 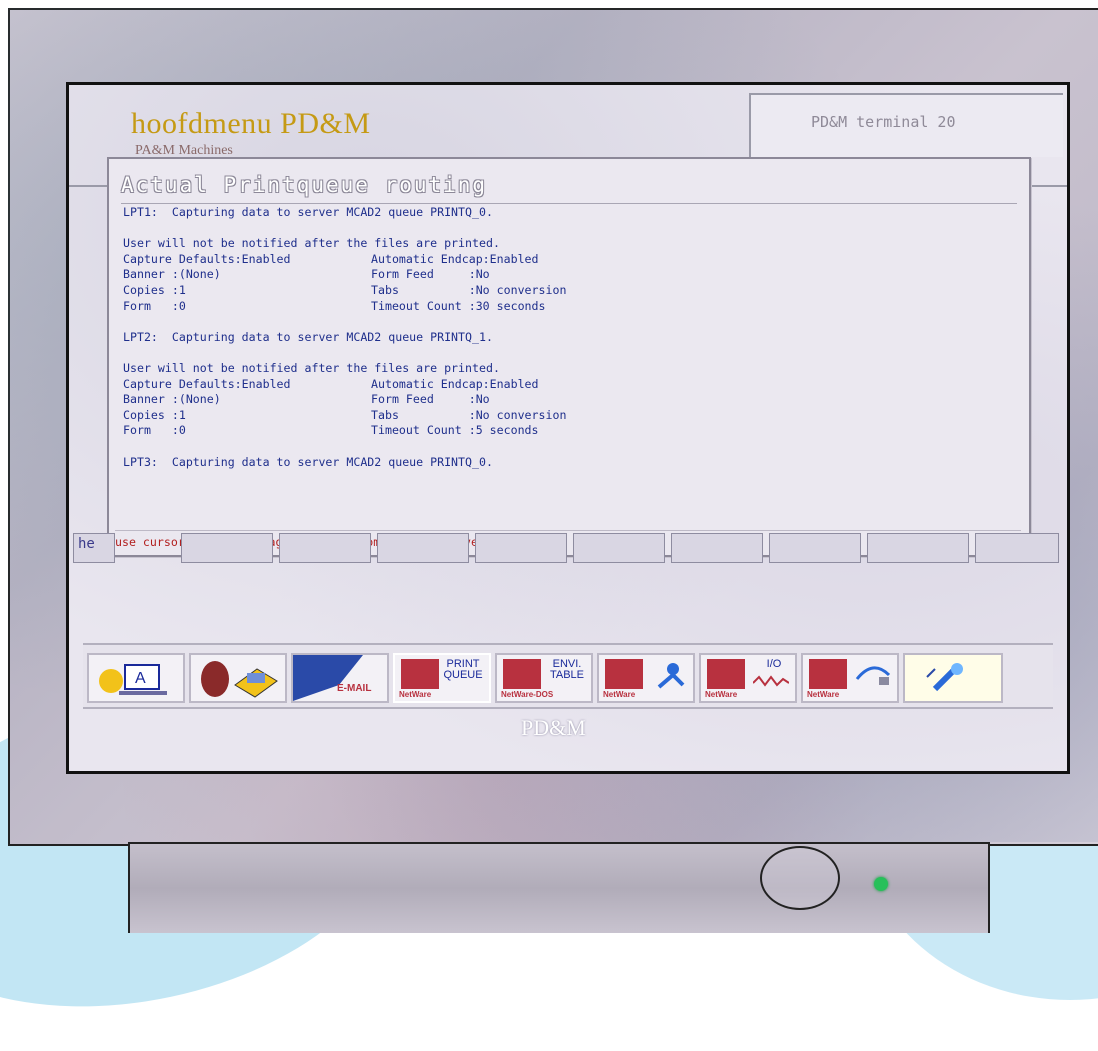 What do you see at coordinates (569, 275) in the screenshot?
I see `lpt1-row: Banner :(None) Form Feed :No` at bounding box center [569, 275].